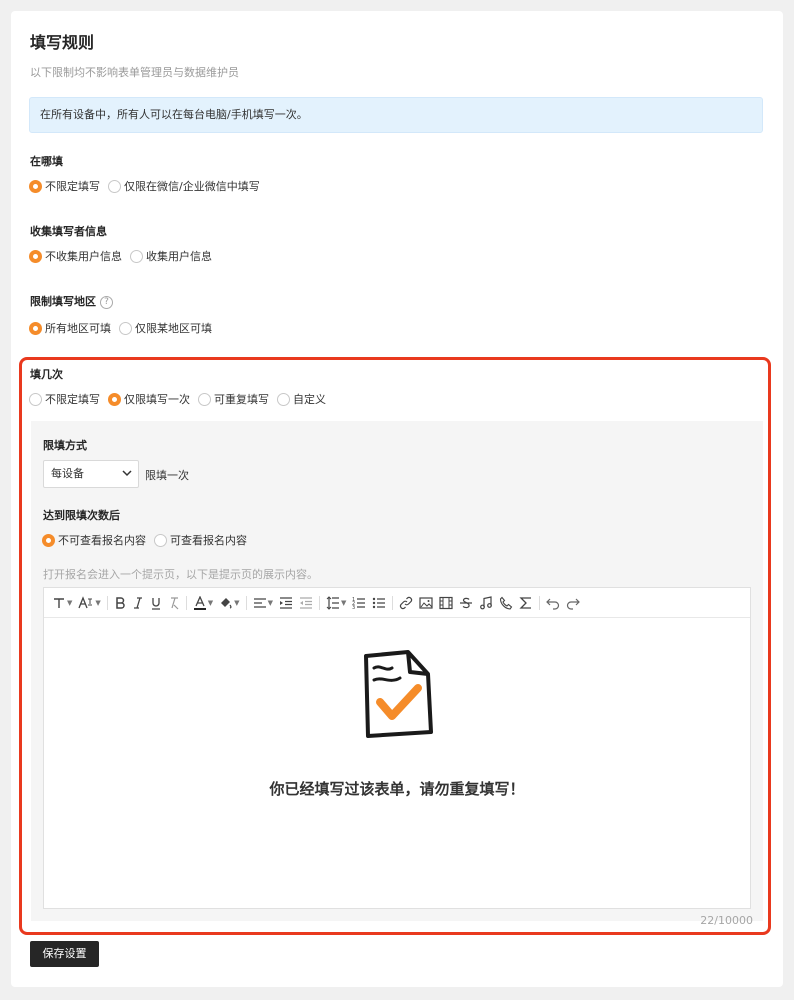 The image size is (794, 1000). I want to click on editor-toolbar: ▼ ▼ ▼ ▼ ▼ ▼ 1 2 3, so click(397, 603).